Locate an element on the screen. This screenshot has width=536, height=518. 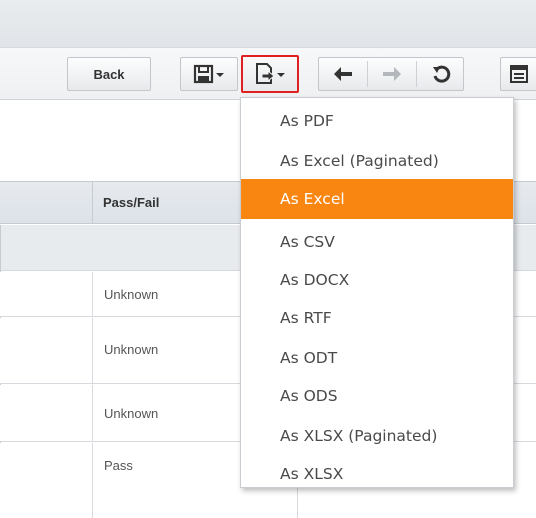
menu-item-as-csv: As CSV is located at coordinates (377, 242).